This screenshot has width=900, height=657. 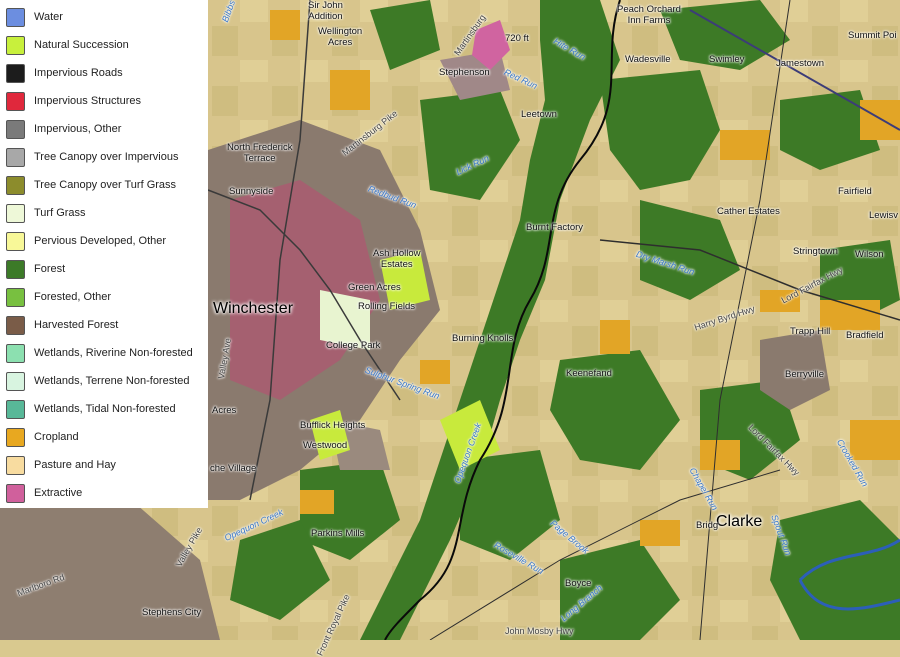 What do you see at coordinates (325, 11) in the screenshot?
I see `place-label-sir-john-addition: Sir John Addition` at bounding box center [325, 11].